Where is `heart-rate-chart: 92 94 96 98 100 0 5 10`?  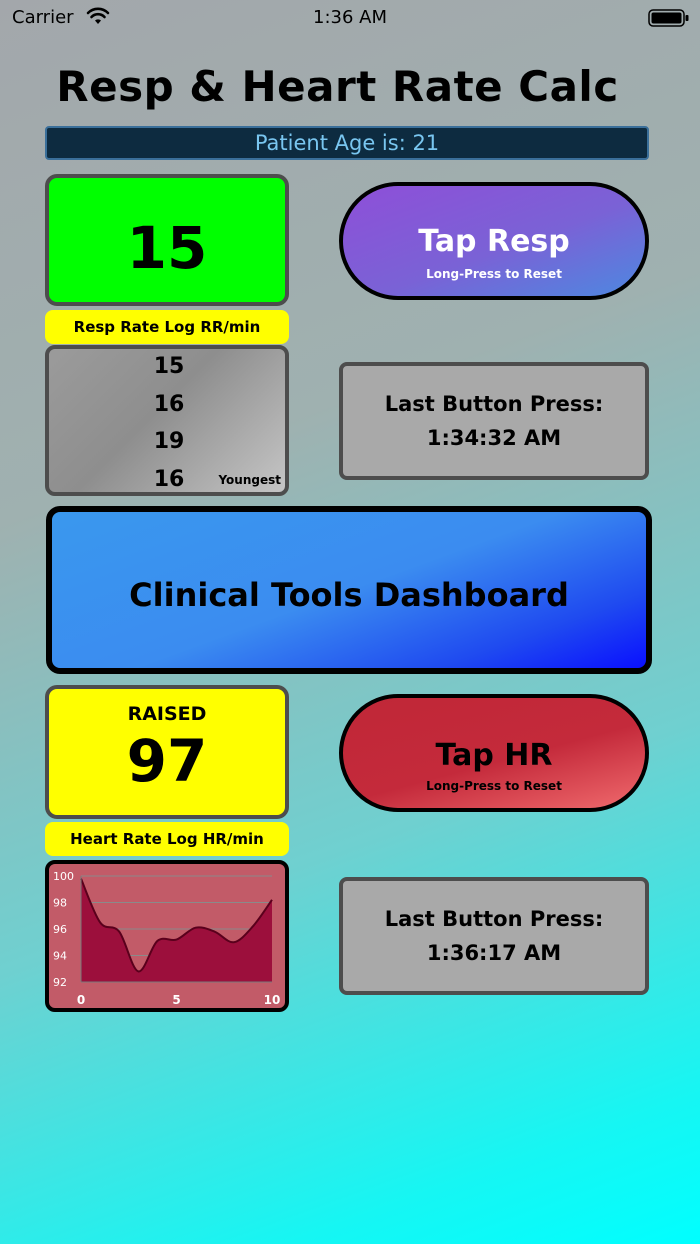
heart-rate-chart: 92 94 96 98 100 0 5 10 is located at coordinates (167, 936).